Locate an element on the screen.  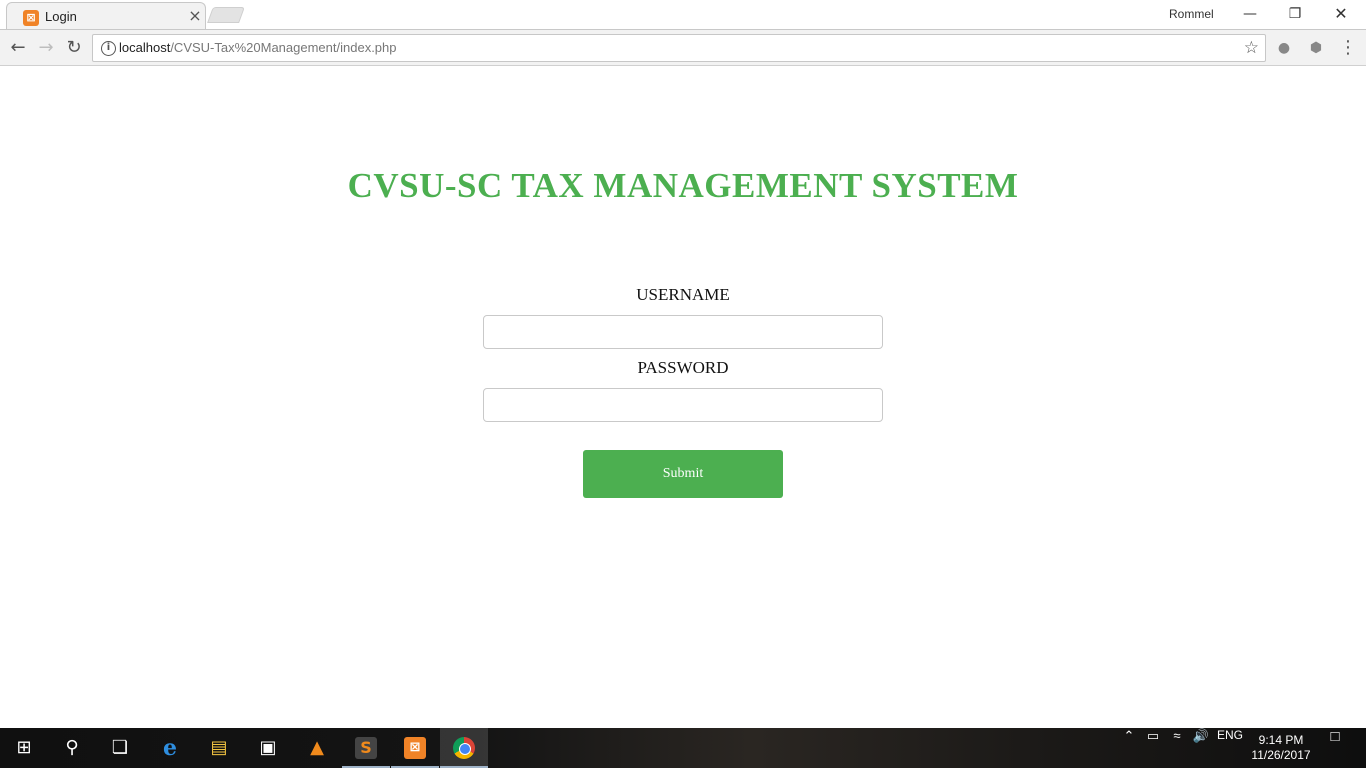
page-title: CVSU-SC TAX MANAGEMENT SYSTEM is located at coordinates (683, 185).